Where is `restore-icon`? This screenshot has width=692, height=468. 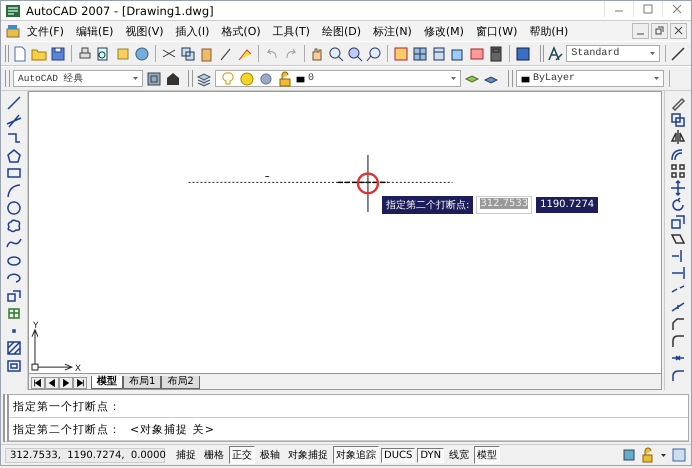
restore-icon is located at coordinates (659, 31).